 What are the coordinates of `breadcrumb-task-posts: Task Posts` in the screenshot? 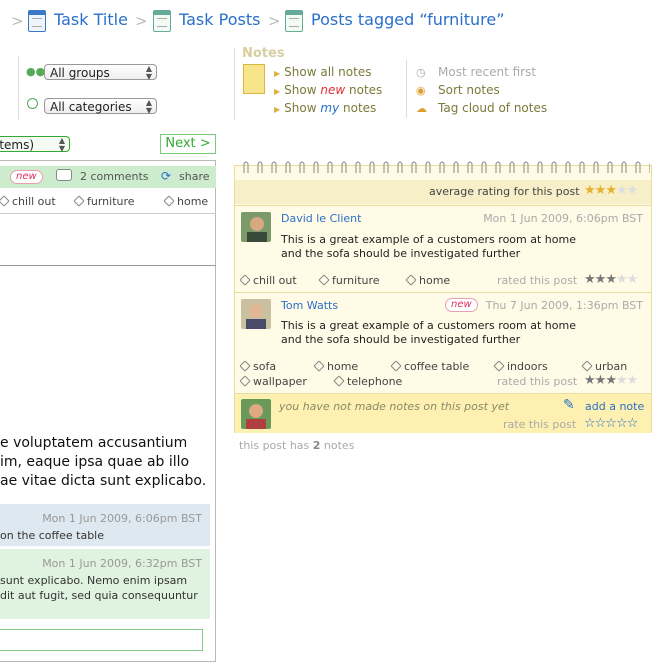 It's located at (219, 19).